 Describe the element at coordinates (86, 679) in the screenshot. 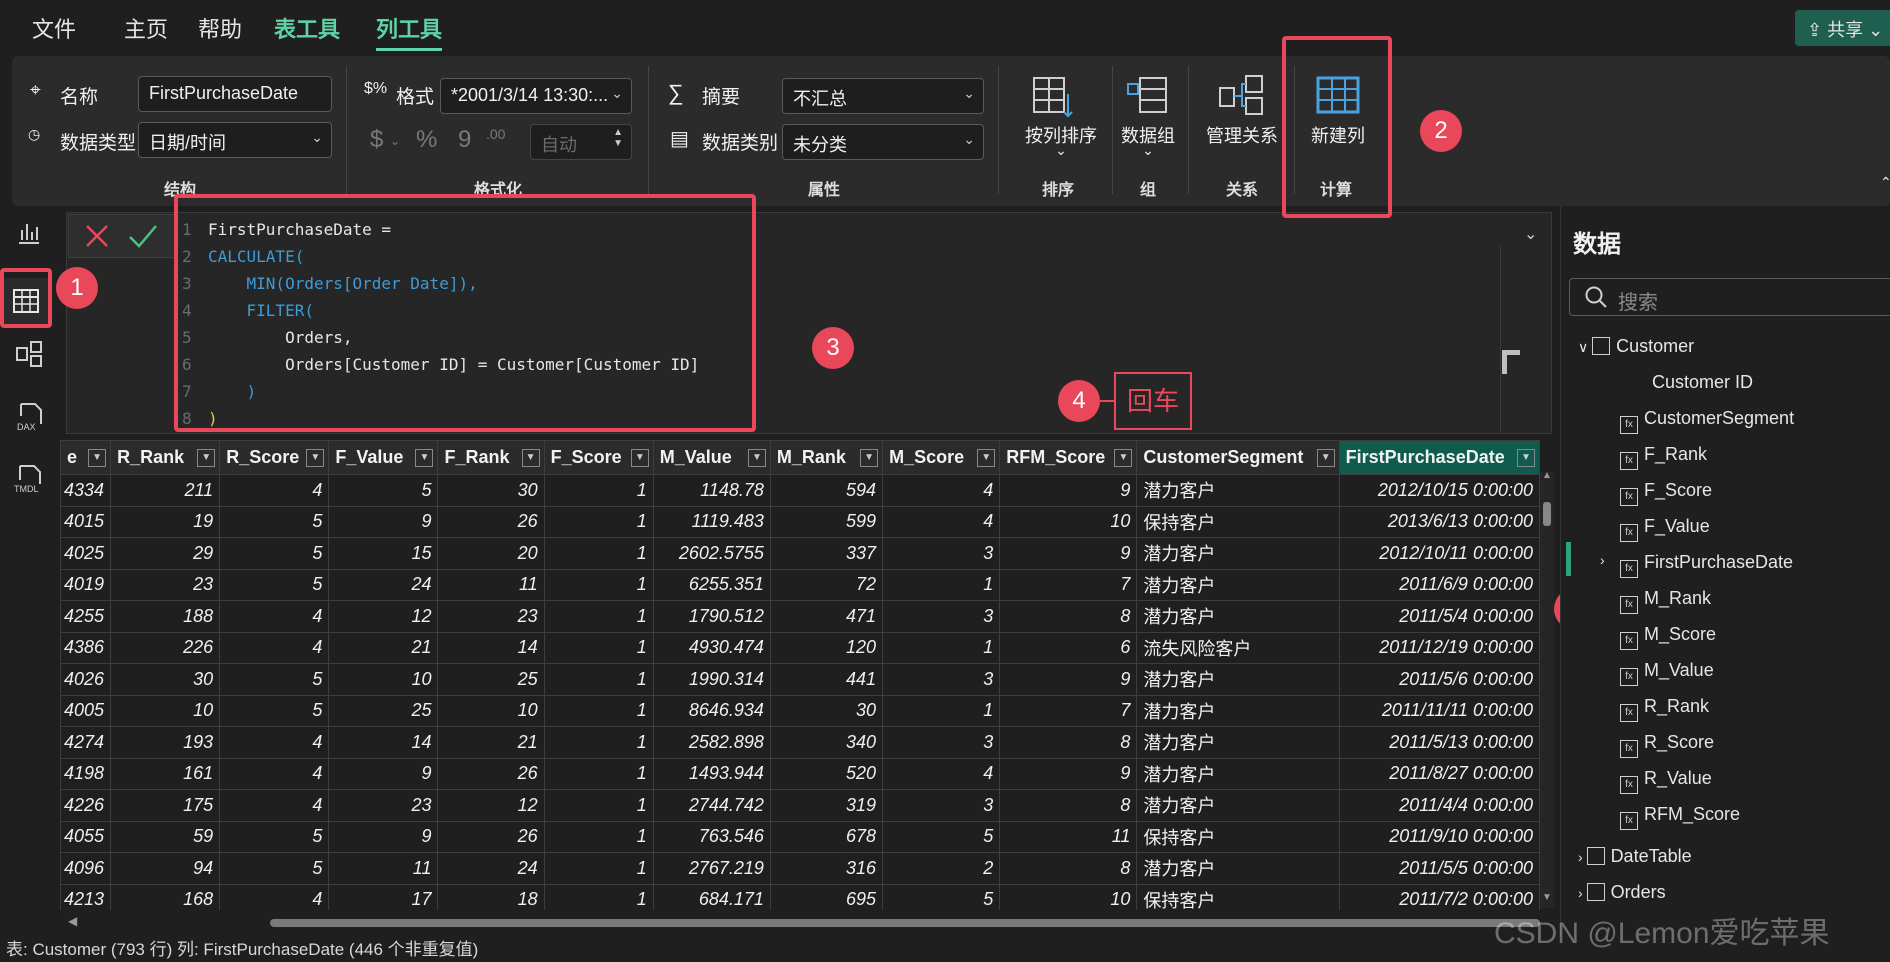

I see `table-cell: 4026` at that location.